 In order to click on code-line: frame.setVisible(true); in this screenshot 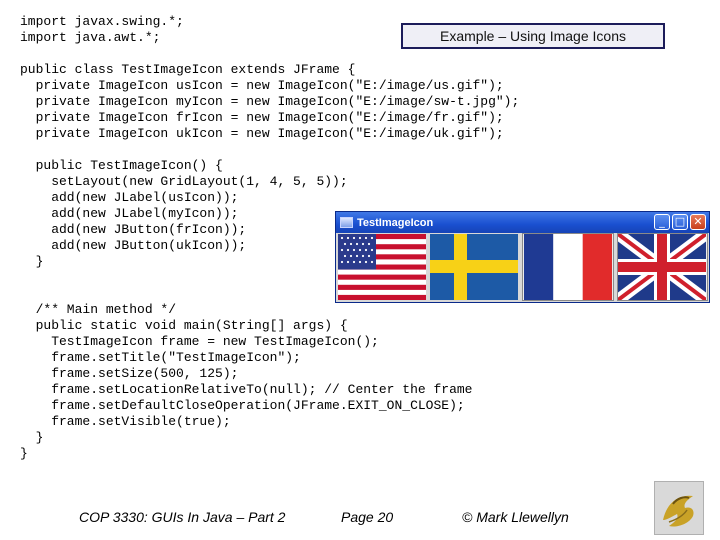, I will do `click(125, 421)`.